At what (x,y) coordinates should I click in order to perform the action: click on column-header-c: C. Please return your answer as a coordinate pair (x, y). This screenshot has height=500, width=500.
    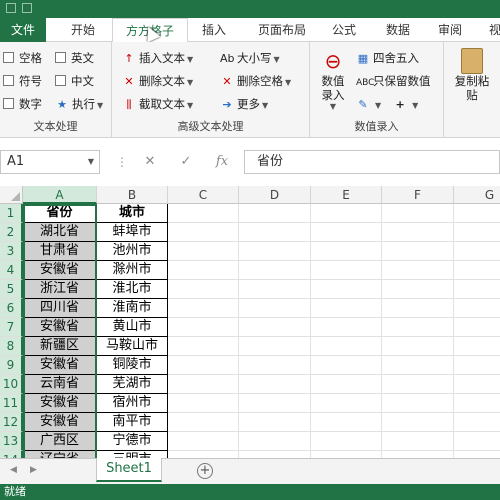
    Looking at the image, I should click on (203, 195).